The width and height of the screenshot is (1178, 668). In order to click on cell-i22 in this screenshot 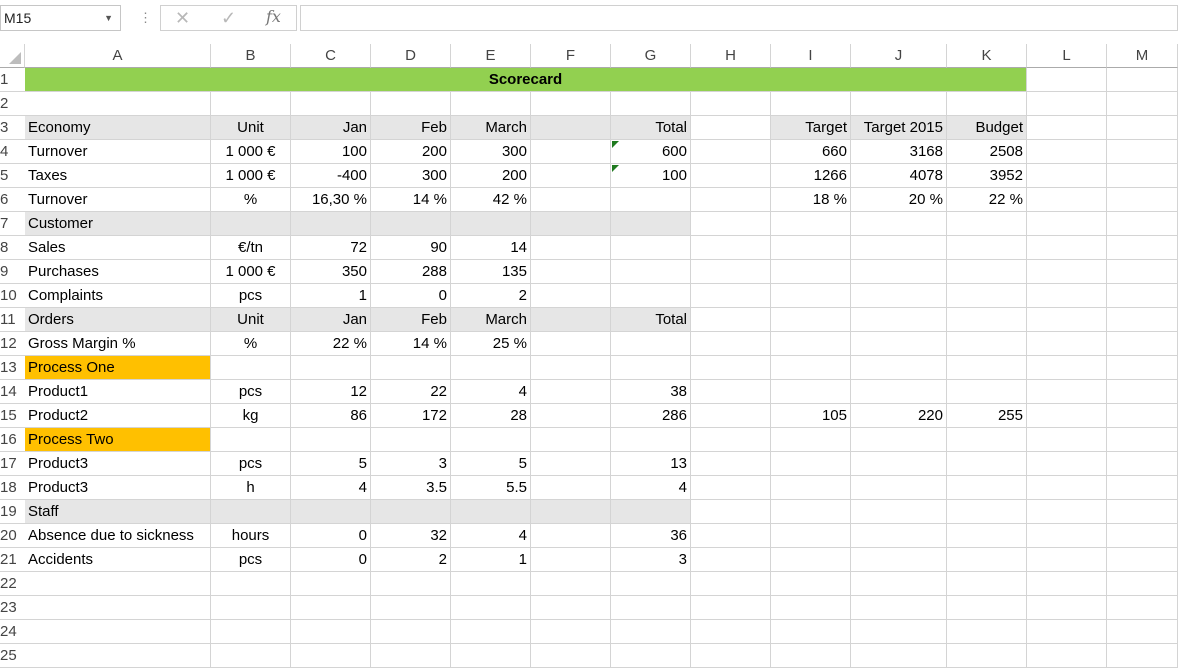, I will do `click(811, 584)`.